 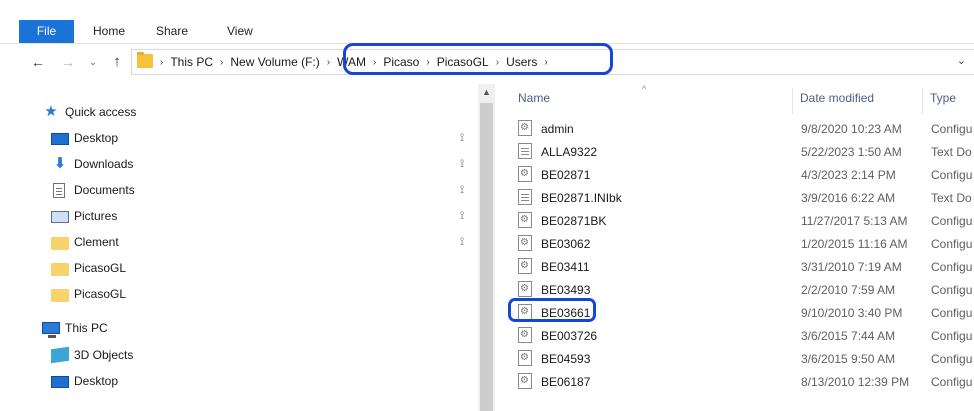 I want to click on tab-home: Home, so click(x=109, y=31).